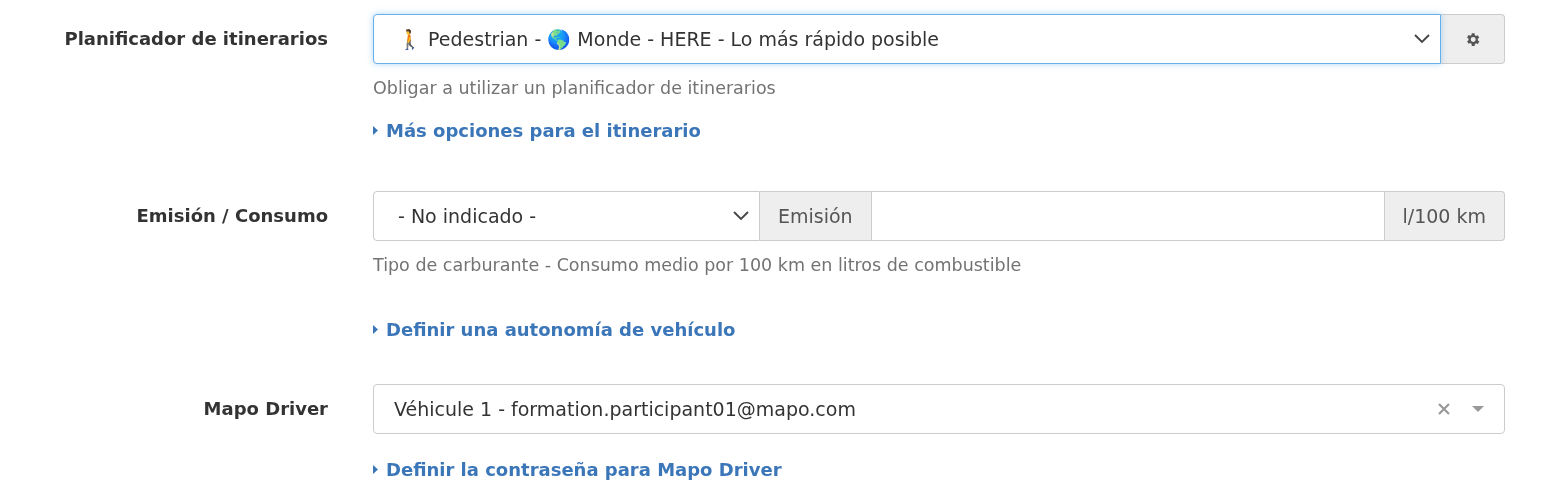 This screenshot has height=490, width=1546. I want to click on dropdown-select: Véhicule 1 - formation.participant01@mapo.com, so click(939, 409).